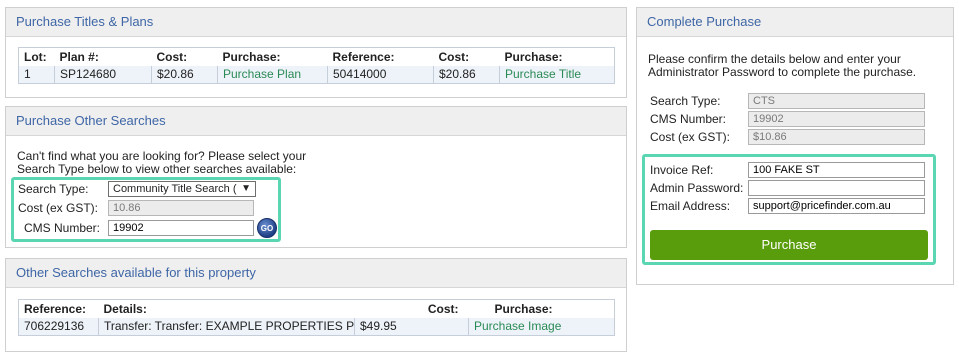 The width and height of the screenshot is (959, 357). I want to click on search-type-select: Community Title Search ( ▼, so click(182, 189).